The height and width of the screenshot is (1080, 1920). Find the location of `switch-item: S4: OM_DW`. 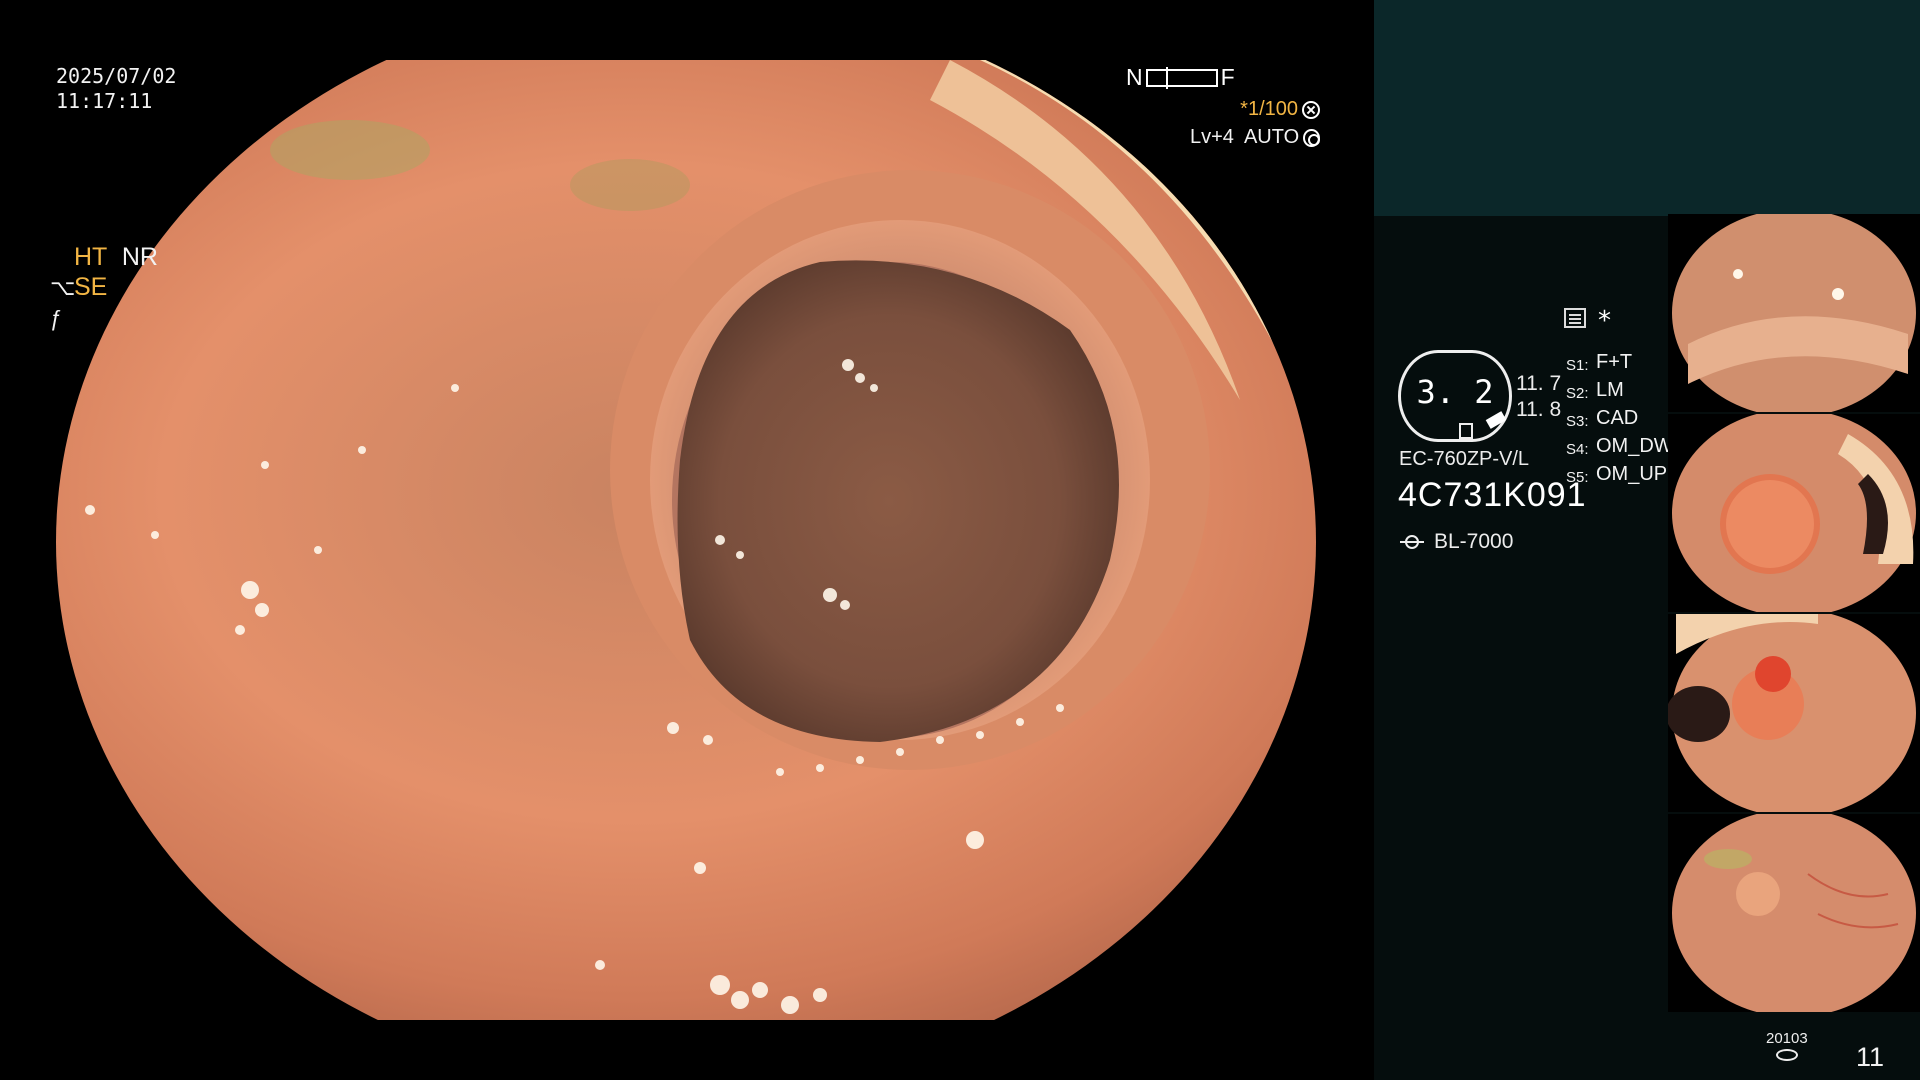

switch-item: S4: OM_DW is located at coordinates (1619, 446).